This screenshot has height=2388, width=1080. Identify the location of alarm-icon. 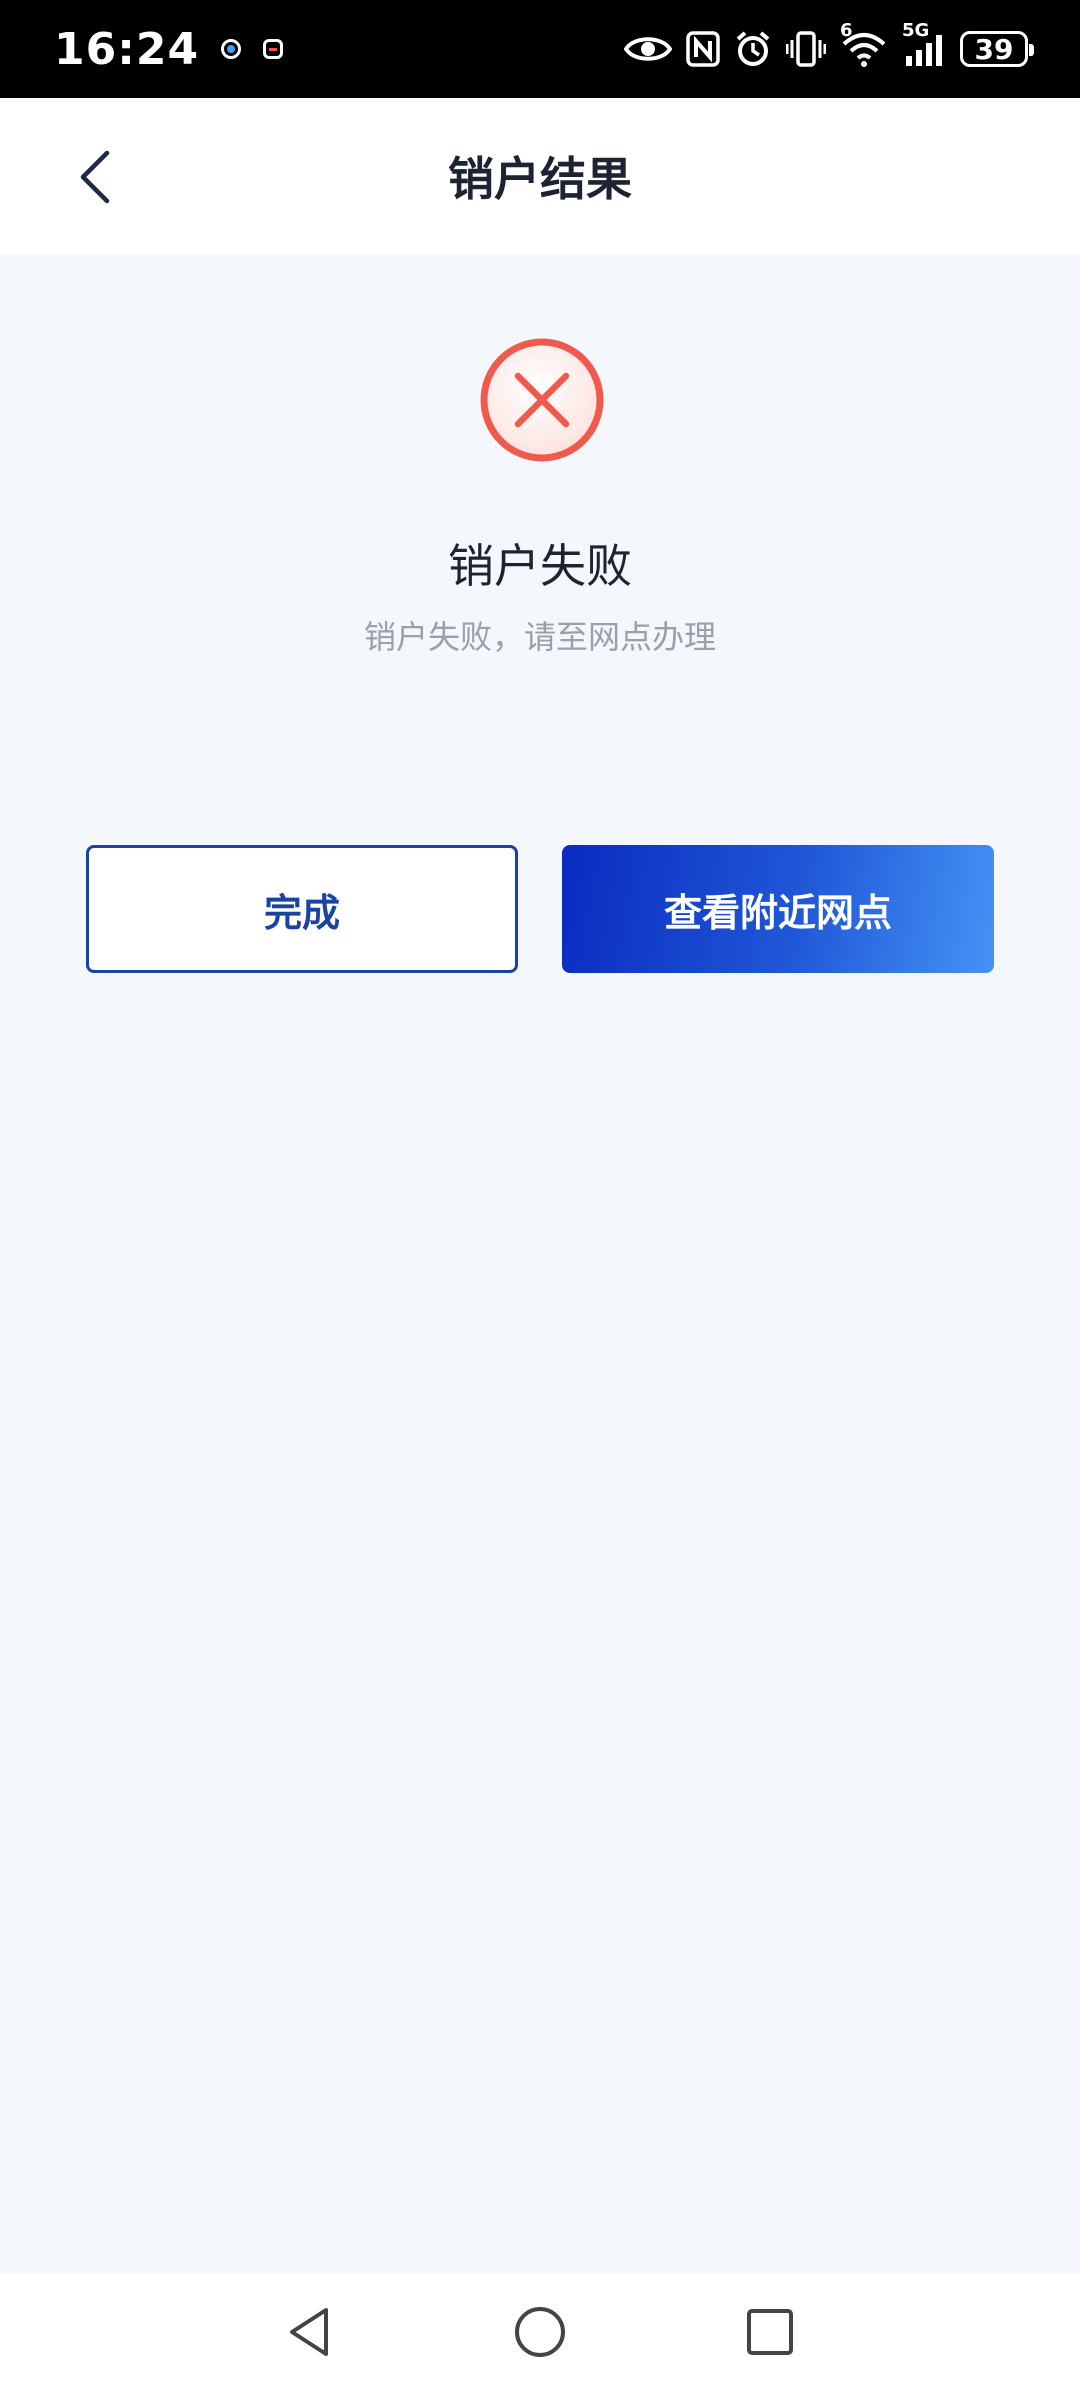
(753, 49).